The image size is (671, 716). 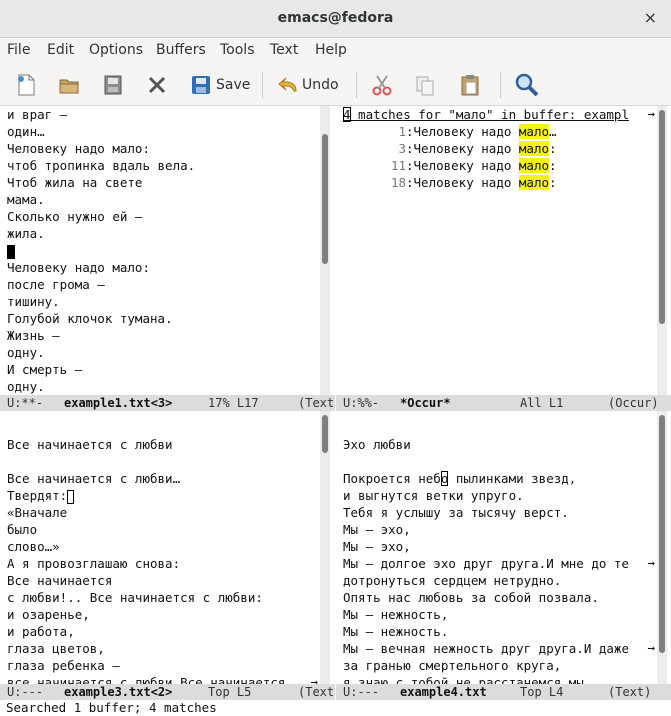 I want to click on open-folder-icon, so click(x=69, y=85).